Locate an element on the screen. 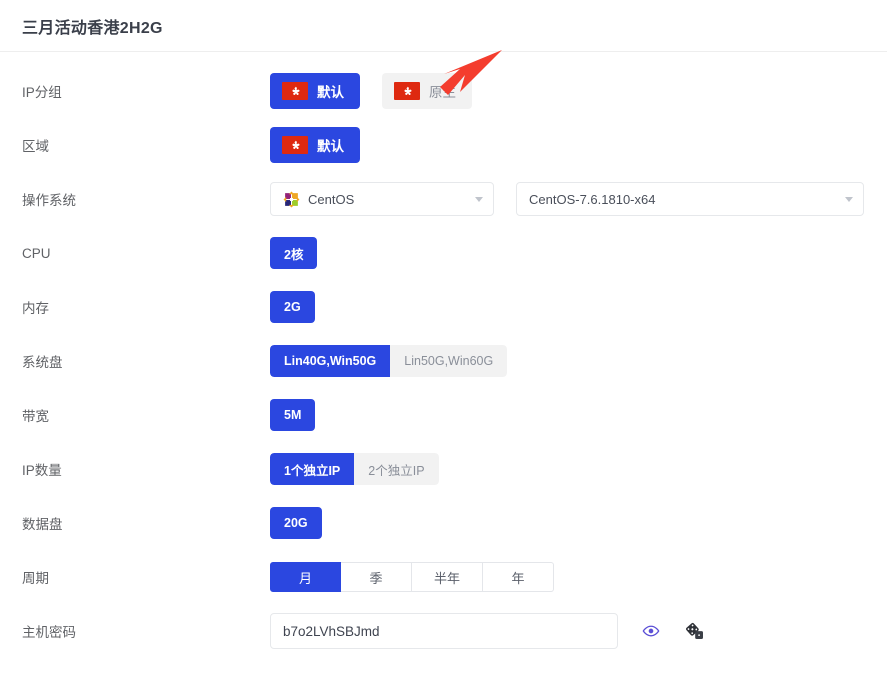  period-option-quarter: 季 is located at coordinates (376, 577).